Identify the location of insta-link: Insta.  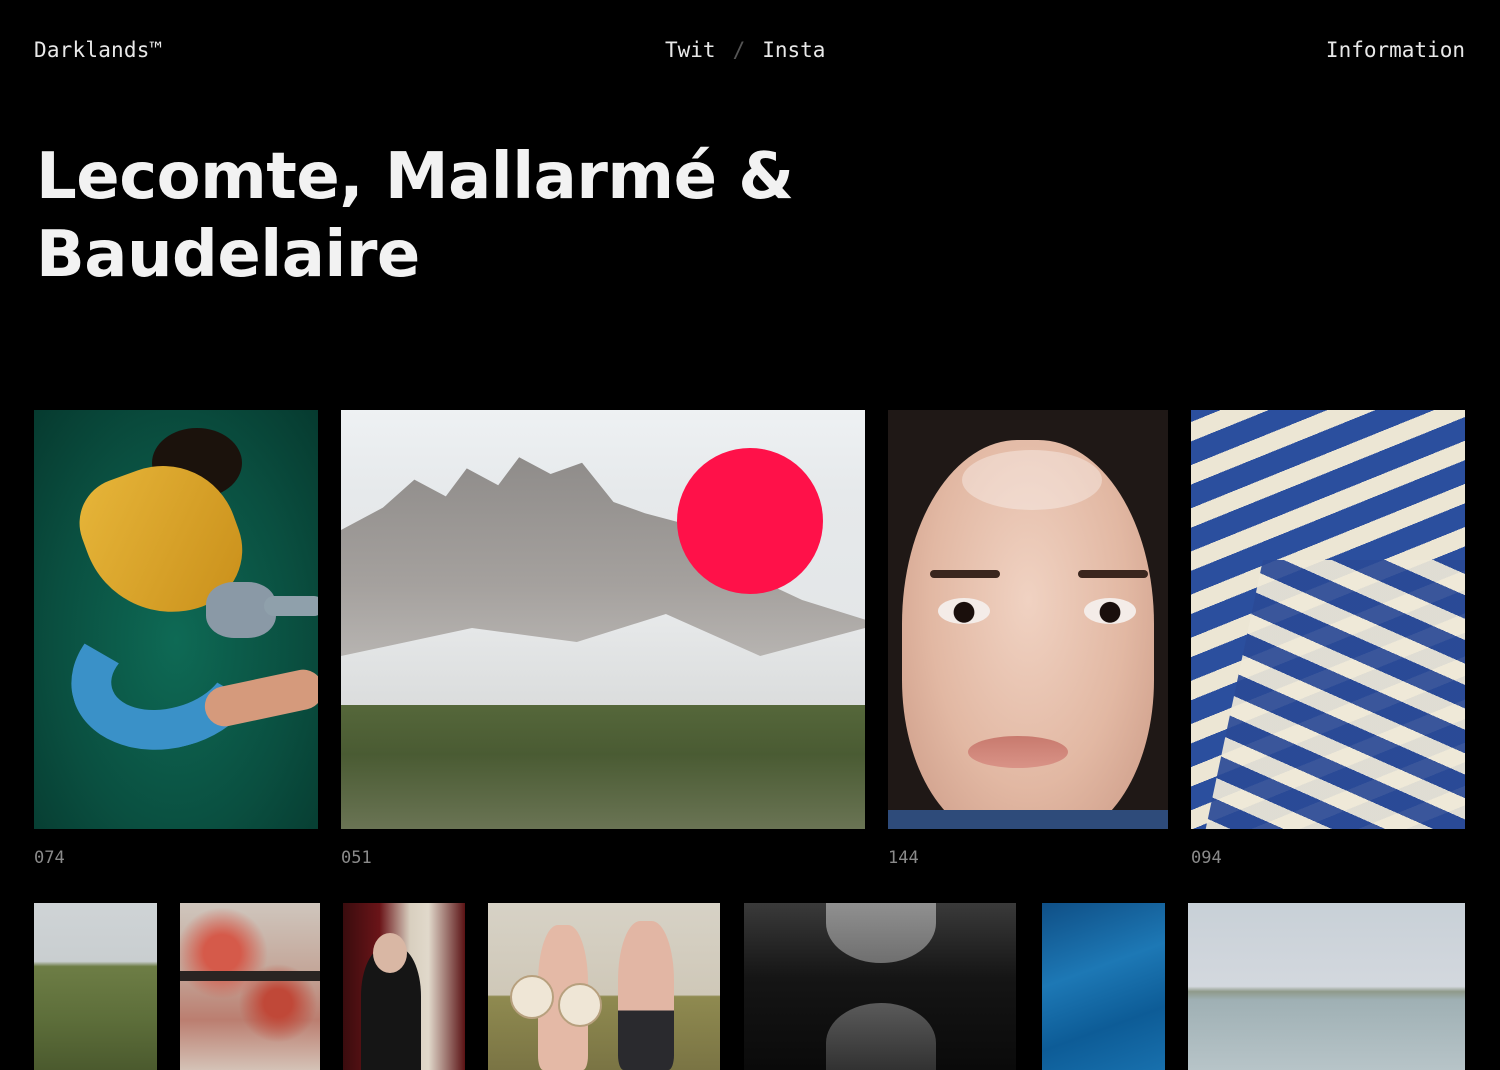
(793, 50).